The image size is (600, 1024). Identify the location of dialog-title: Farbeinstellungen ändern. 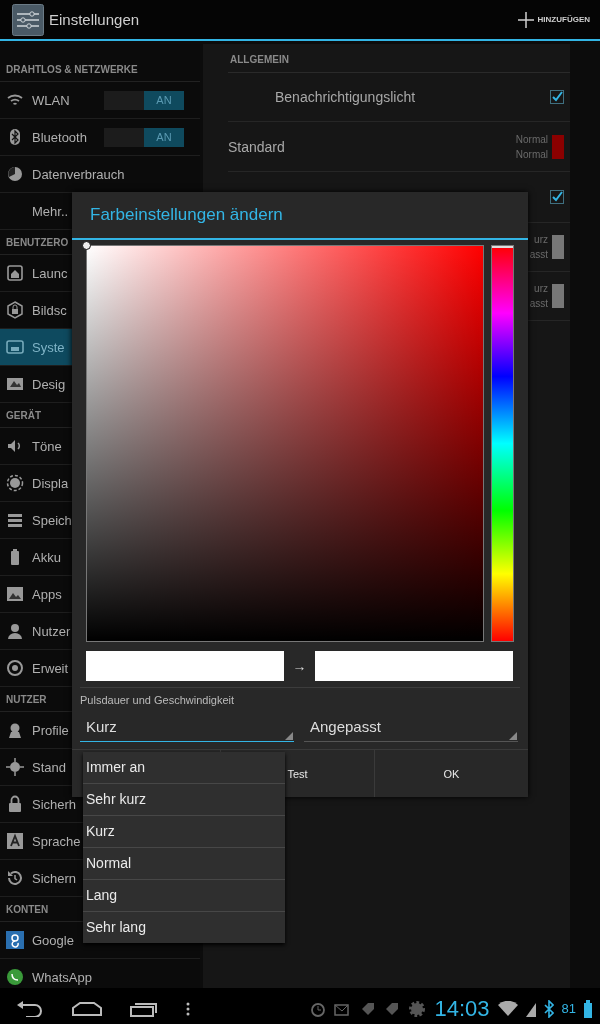
(300, 216).